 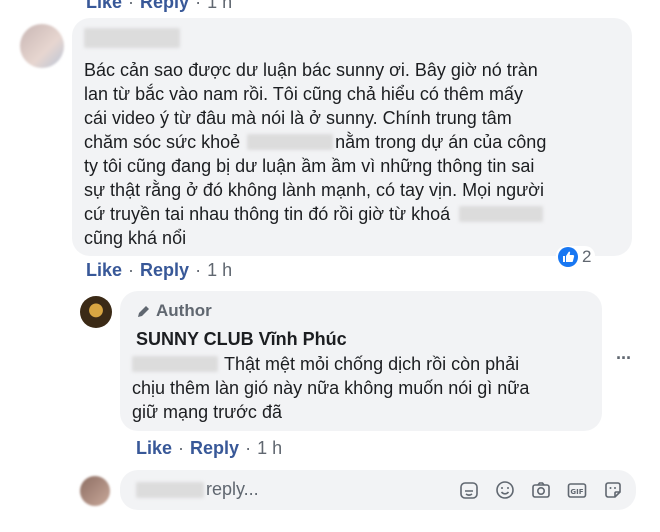 I want to click on author-badge: Author, so click(x=174, y=311).